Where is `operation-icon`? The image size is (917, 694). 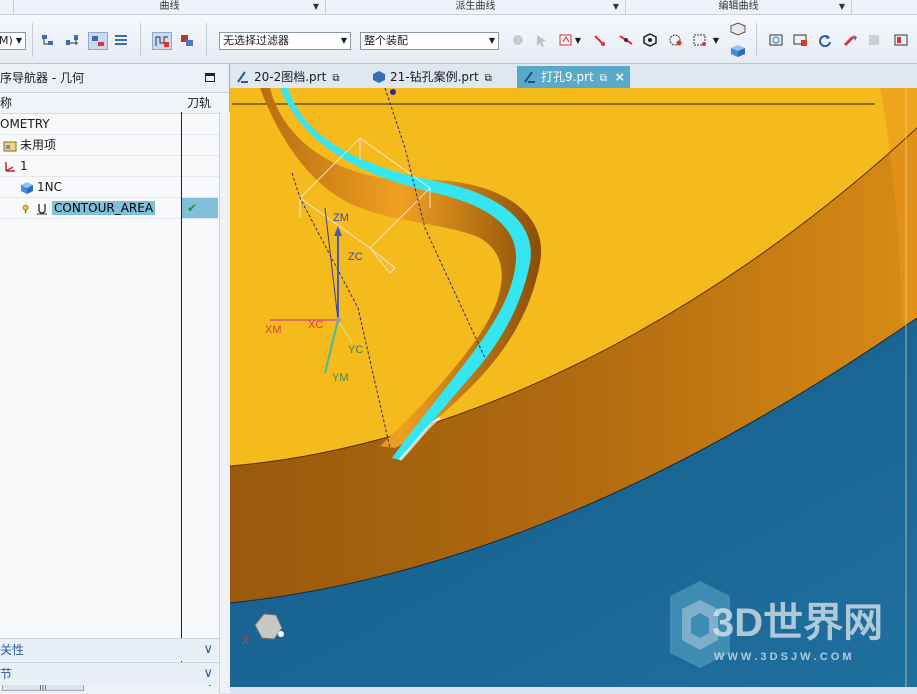 operation-icon is located at coordinates (42, 208).